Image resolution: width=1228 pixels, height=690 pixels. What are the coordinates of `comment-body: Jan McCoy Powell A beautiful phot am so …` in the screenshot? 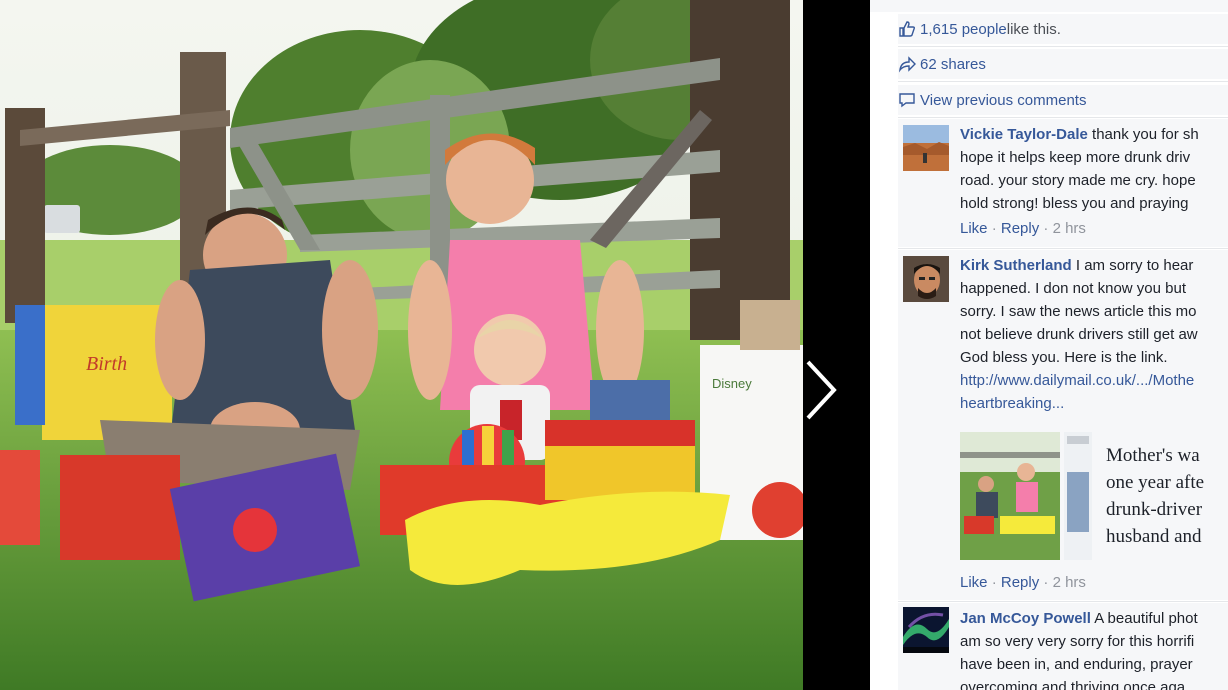 It's located at (1094, 648).